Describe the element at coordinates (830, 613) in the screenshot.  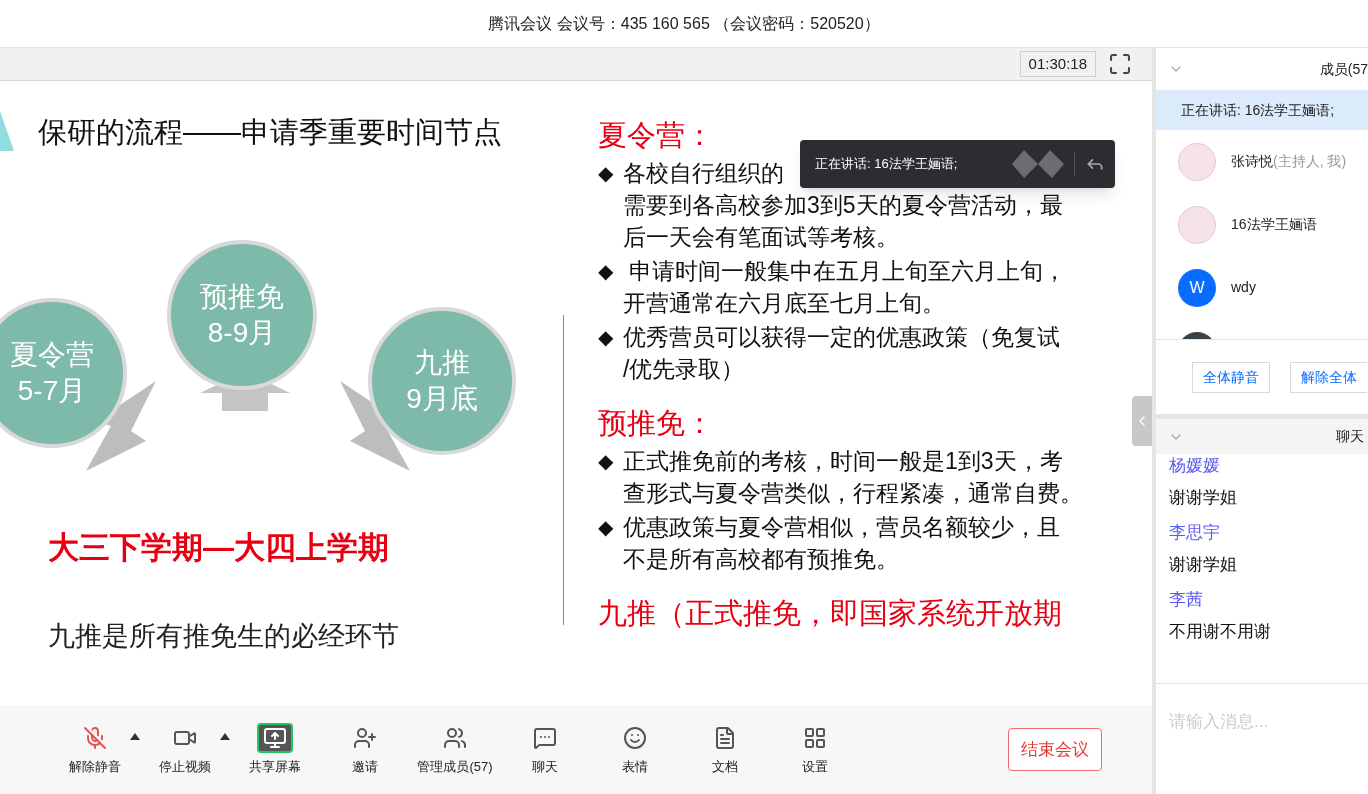
I see `section-heading: 九推（正式推免，即国家系统开放期` at that location.